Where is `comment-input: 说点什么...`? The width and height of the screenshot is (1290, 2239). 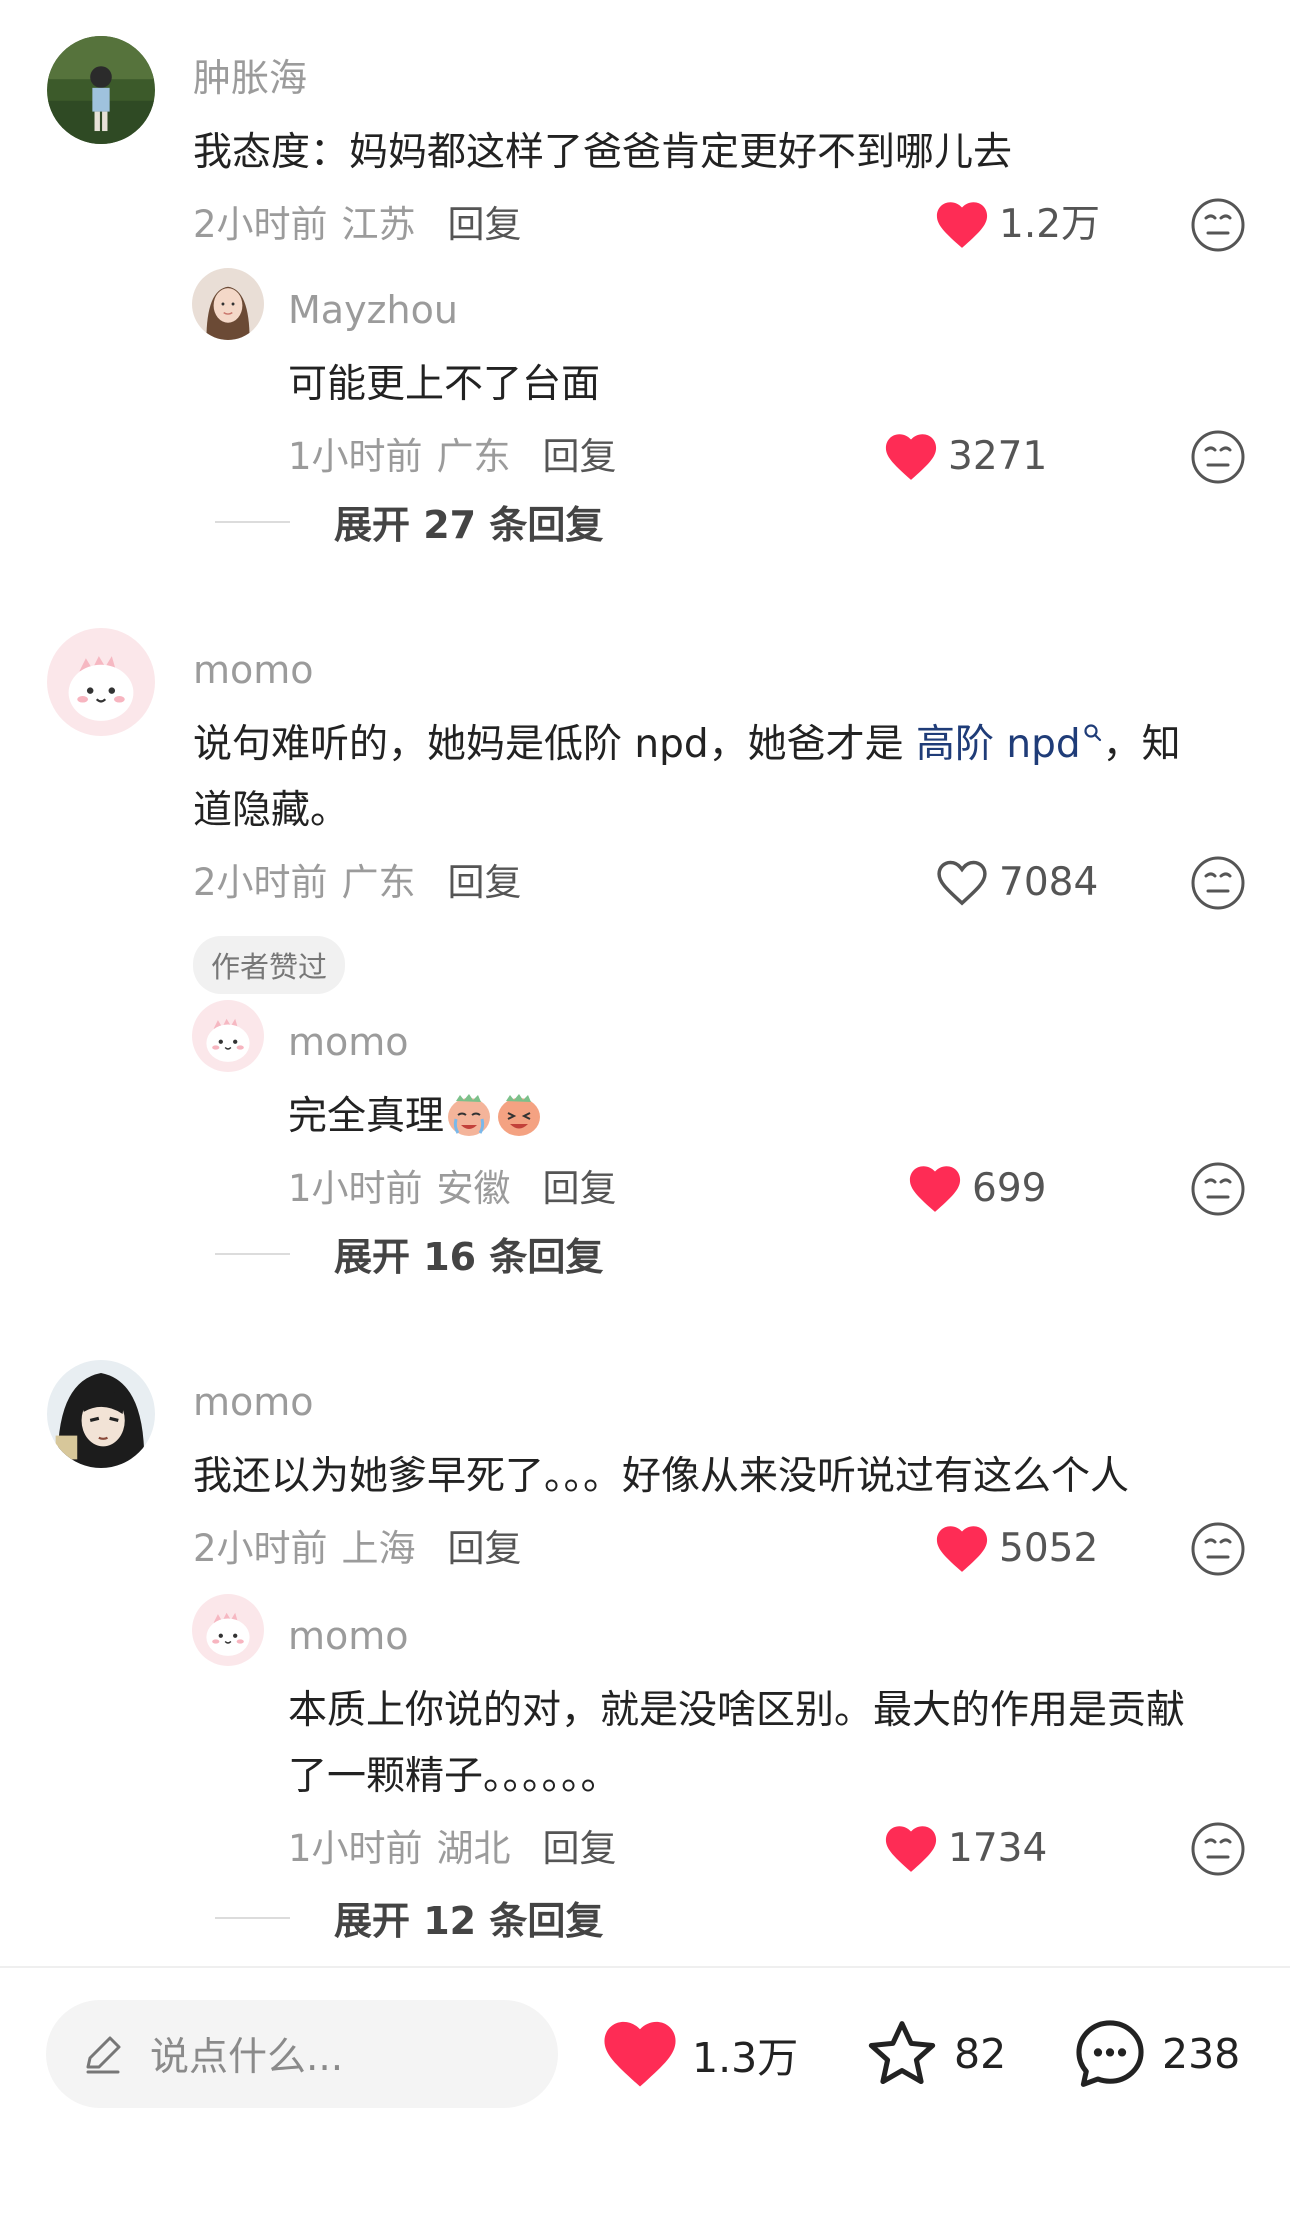
comment-input: 说点什么... is located at coordinates (302, 2054).